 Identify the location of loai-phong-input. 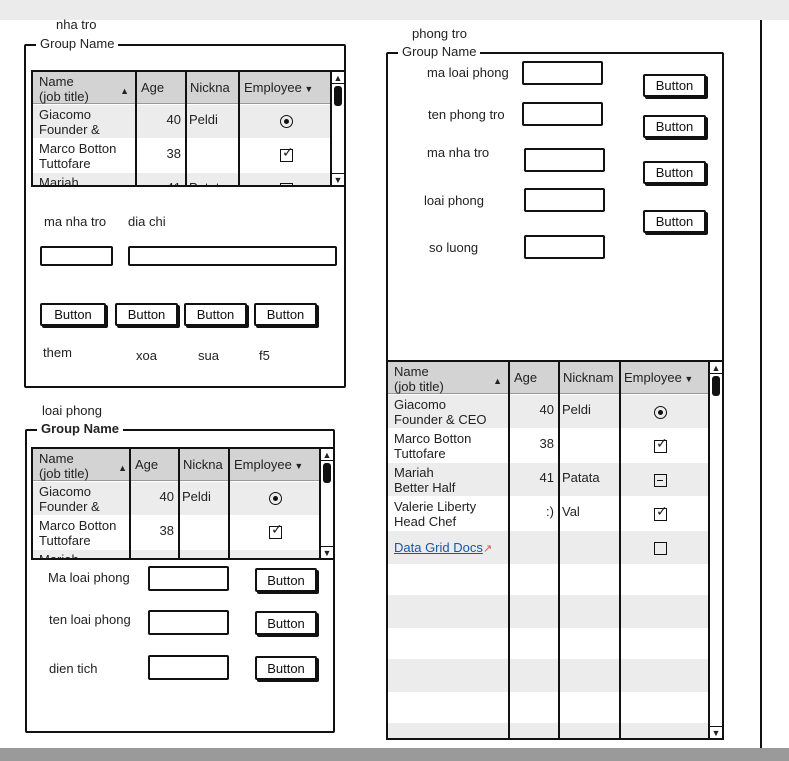
(564, 200).